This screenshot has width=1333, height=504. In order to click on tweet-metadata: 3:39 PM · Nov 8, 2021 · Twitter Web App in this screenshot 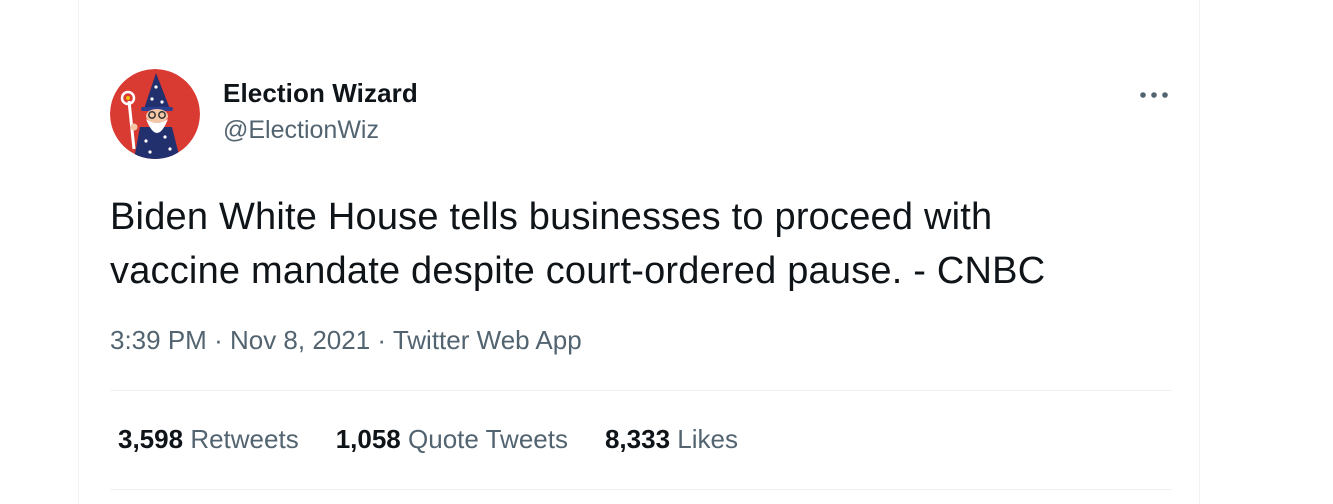, I will do `click(346, 340)`.